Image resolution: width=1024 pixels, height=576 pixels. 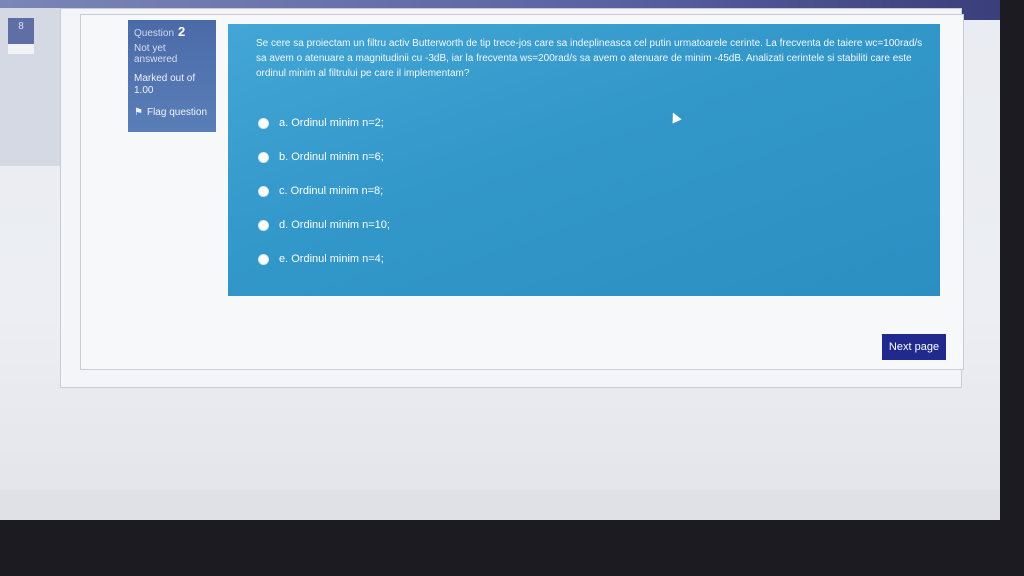 I want to click on answer-option-d: d. Ordinul minim n=10;, so click(x=324, y=225).